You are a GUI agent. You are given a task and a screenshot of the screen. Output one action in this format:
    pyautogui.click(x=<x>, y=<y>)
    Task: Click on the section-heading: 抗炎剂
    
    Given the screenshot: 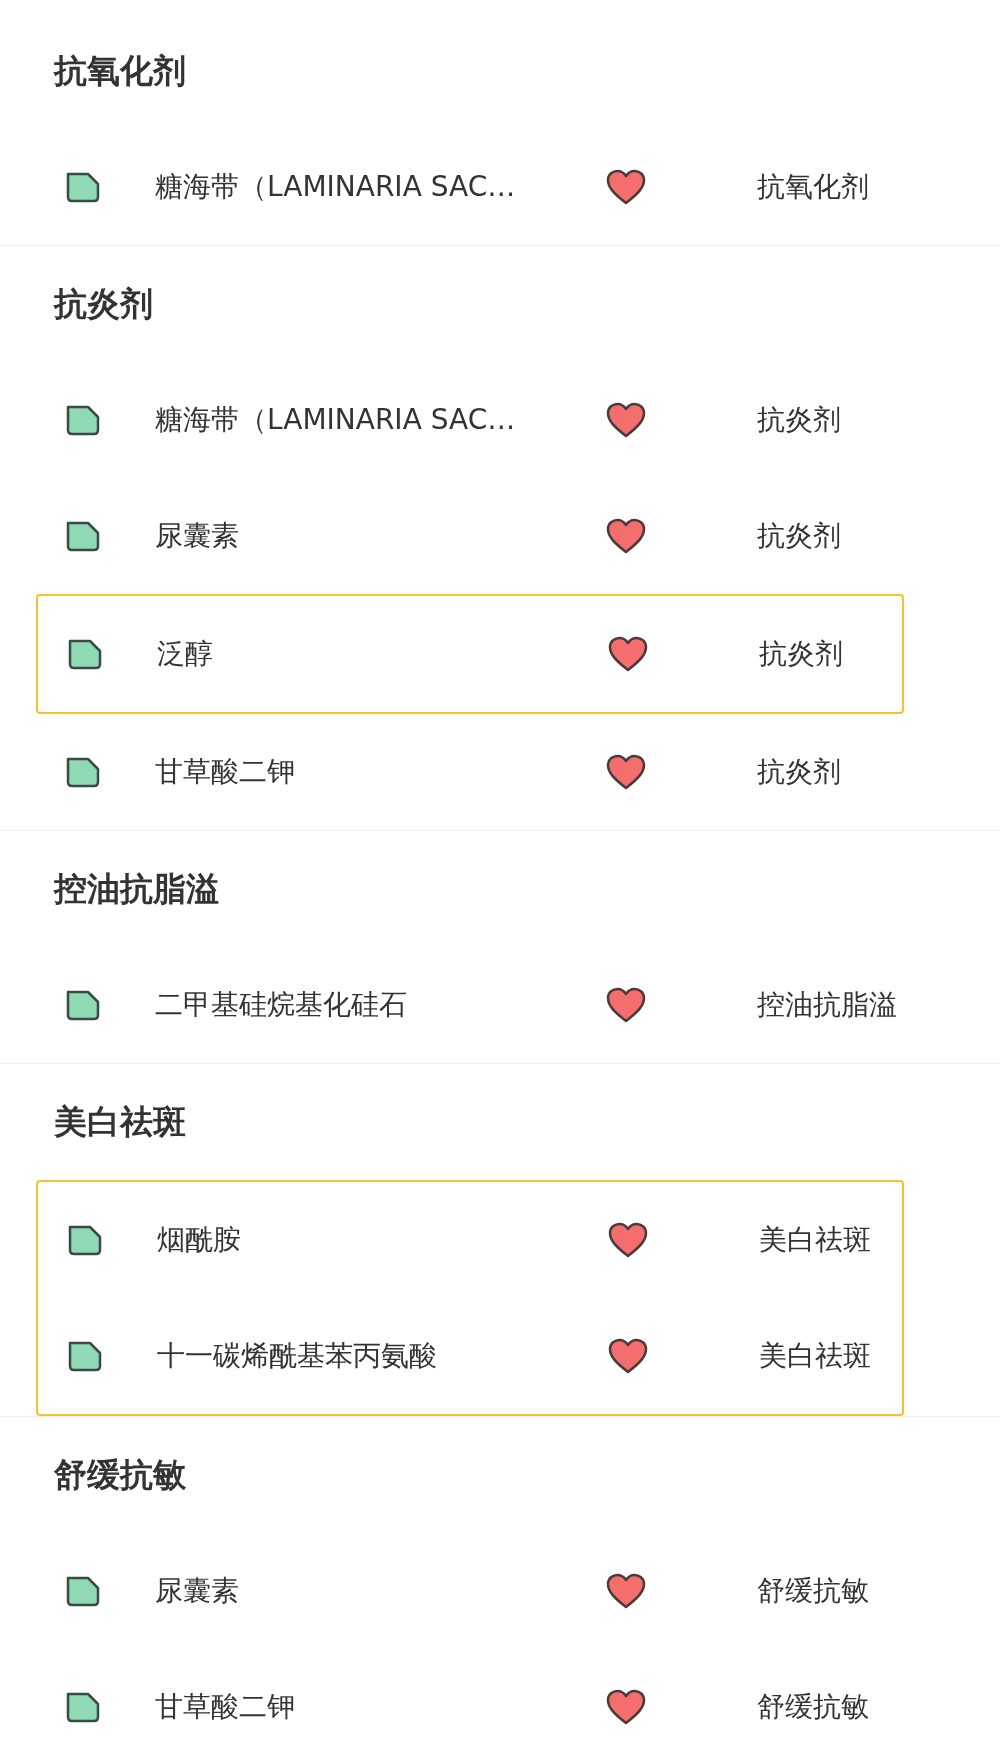 What is the action you would take?
    pyautogui.click(x=103, y=304)
    